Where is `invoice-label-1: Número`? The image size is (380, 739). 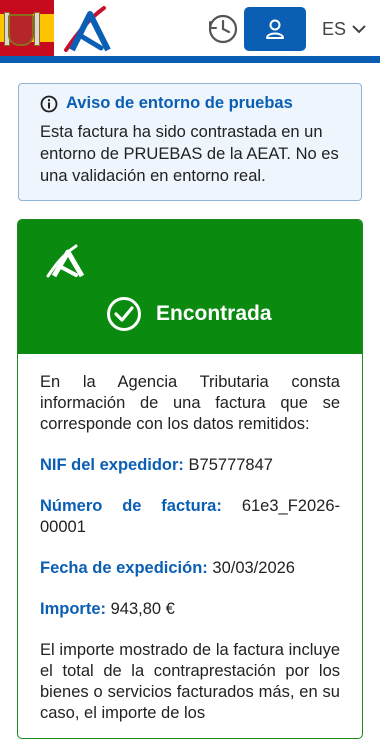
invoice-label-1: Número is located at coordinates (71, 506).